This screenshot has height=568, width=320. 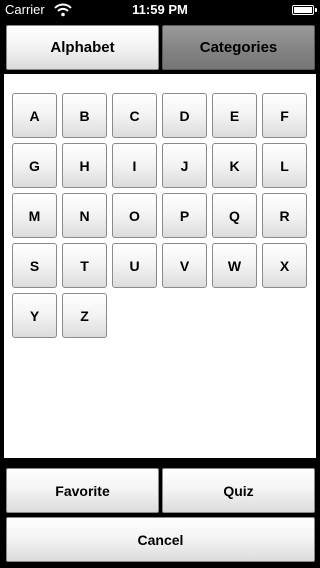 What do you see at coordinates (184, 165) in the screenshot?
I see `letter-button-j: J` at bounding box center [184, 165].